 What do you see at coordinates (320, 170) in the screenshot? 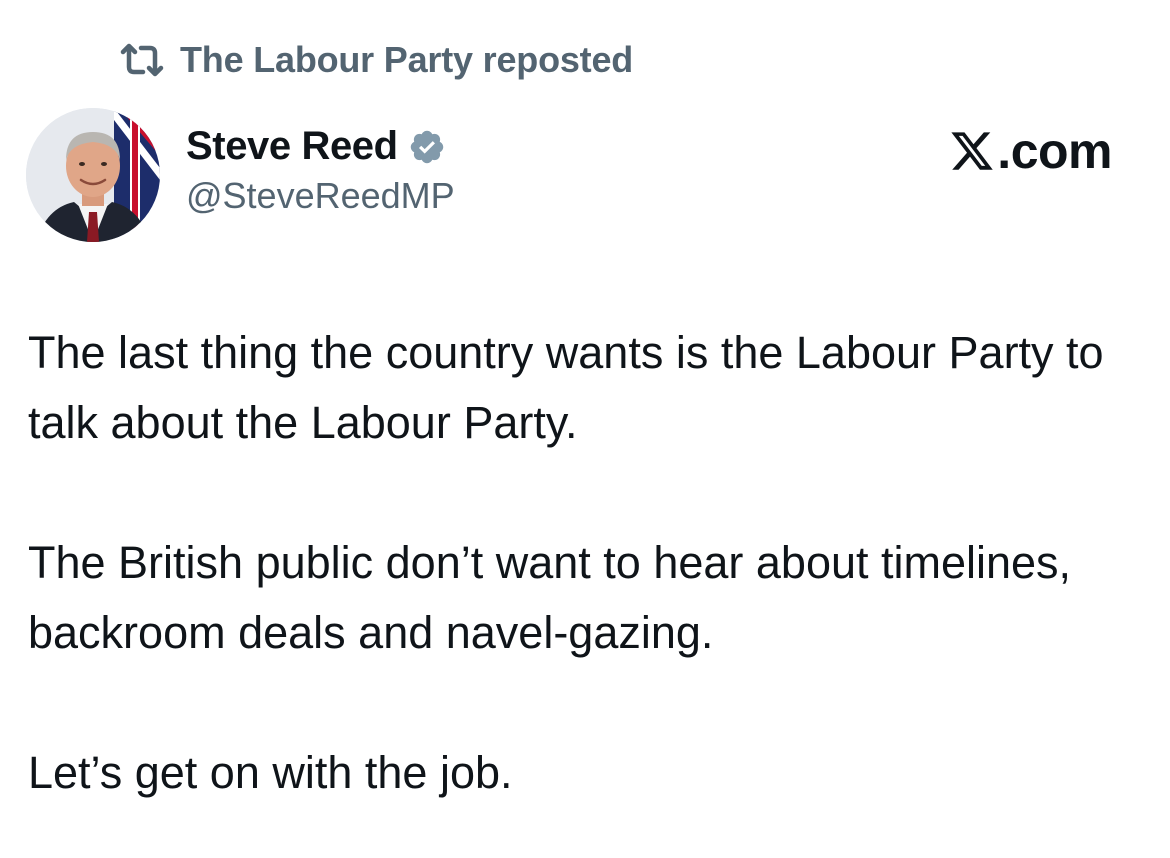
I see `author-block: Steve Reed @SteveReedMP` at bounding box center [320, 170].